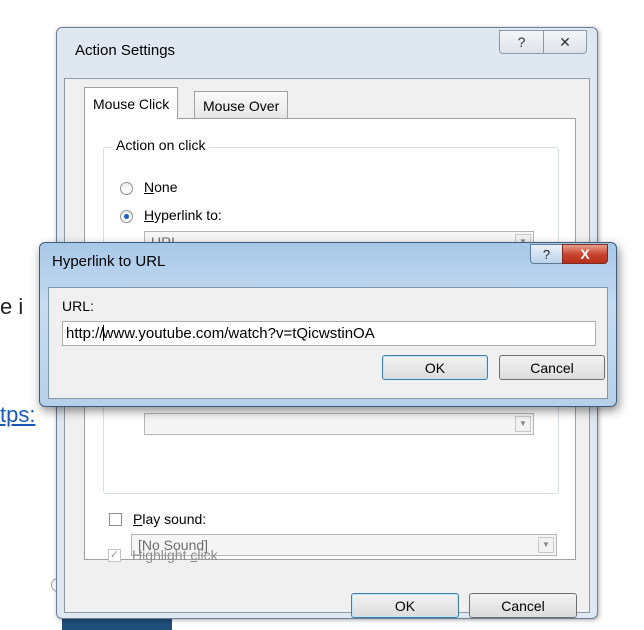  What do you see at coordinates (78, 306) in the screenshot?
I see `url-label: URL:` at bounding box center [78, 306].